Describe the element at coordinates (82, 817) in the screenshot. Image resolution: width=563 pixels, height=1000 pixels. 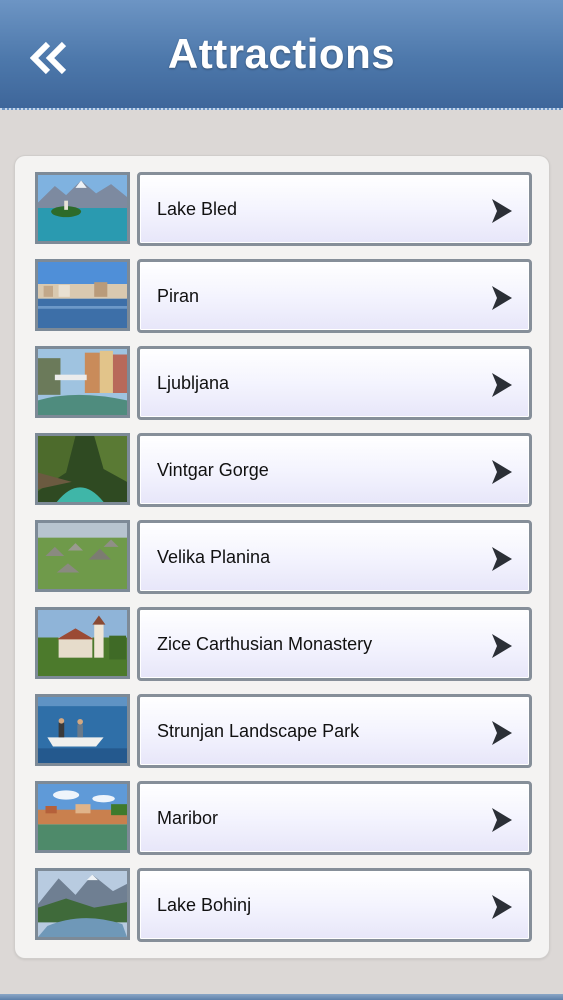
I see `maribor-thumbnail` at that location.